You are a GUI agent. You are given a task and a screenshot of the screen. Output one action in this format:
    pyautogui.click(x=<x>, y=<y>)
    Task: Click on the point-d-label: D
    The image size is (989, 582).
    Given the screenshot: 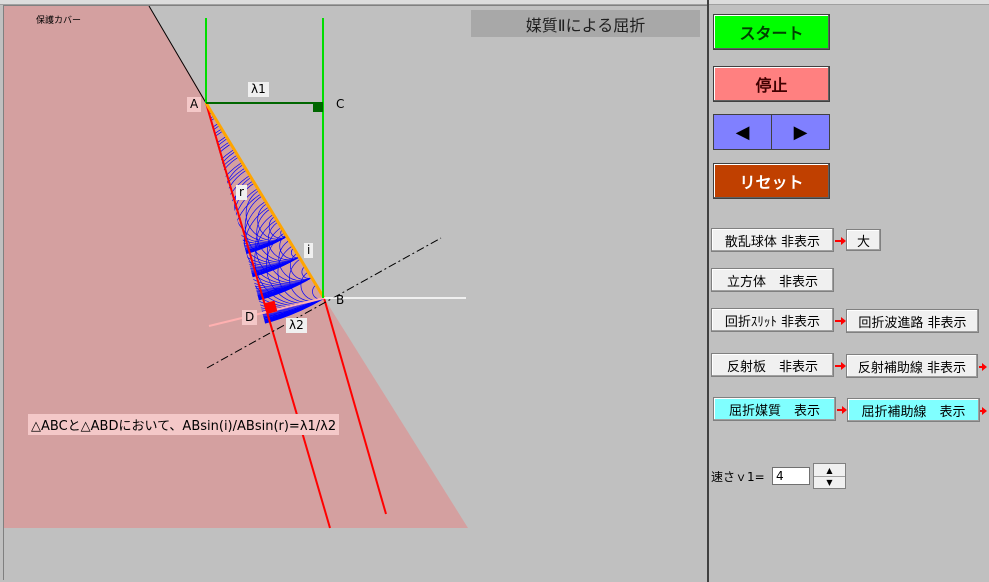 What is the action you would take?
    pyautogui.click(x=250, y=317)
    